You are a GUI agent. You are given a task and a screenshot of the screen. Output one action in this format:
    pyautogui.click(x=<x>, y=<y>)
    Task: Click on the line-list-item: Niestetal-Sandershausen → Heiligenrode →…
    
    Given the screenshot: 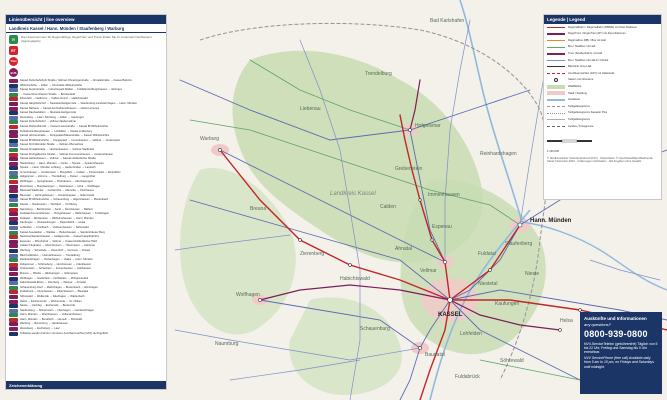 What is the action you would take?
    pyautogui.click(x=86, y=237)
    